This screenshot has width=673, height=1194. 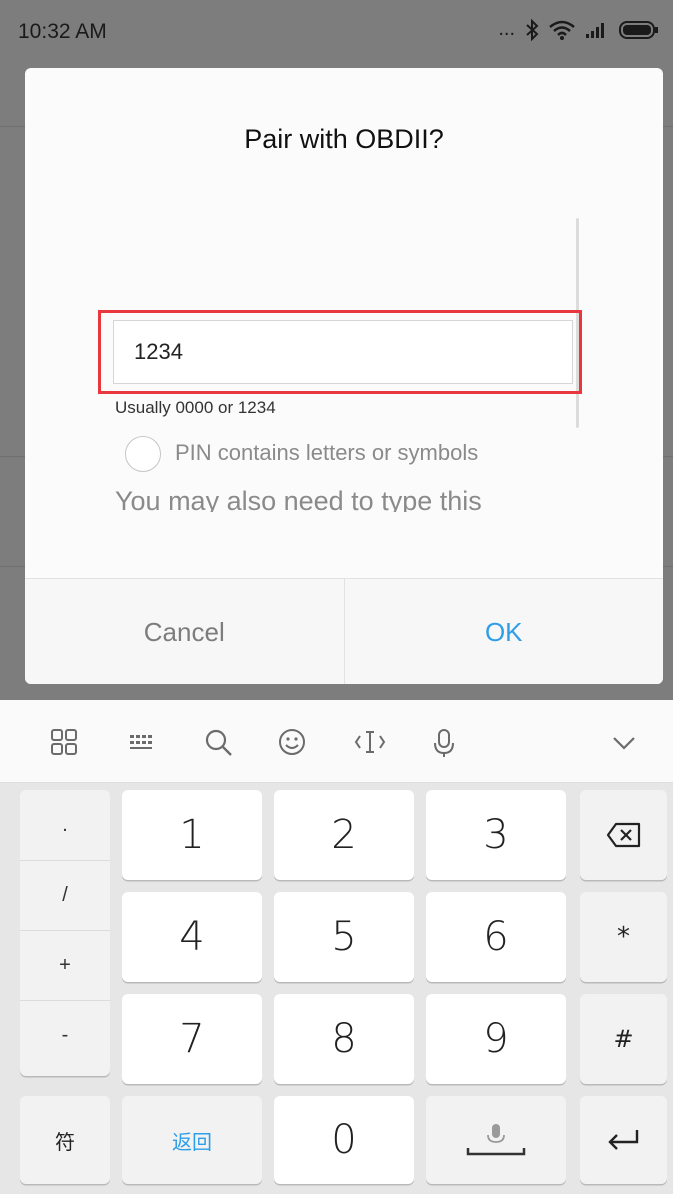 I want to click on cancel-button: Cancel, so click(x=185, y=631).